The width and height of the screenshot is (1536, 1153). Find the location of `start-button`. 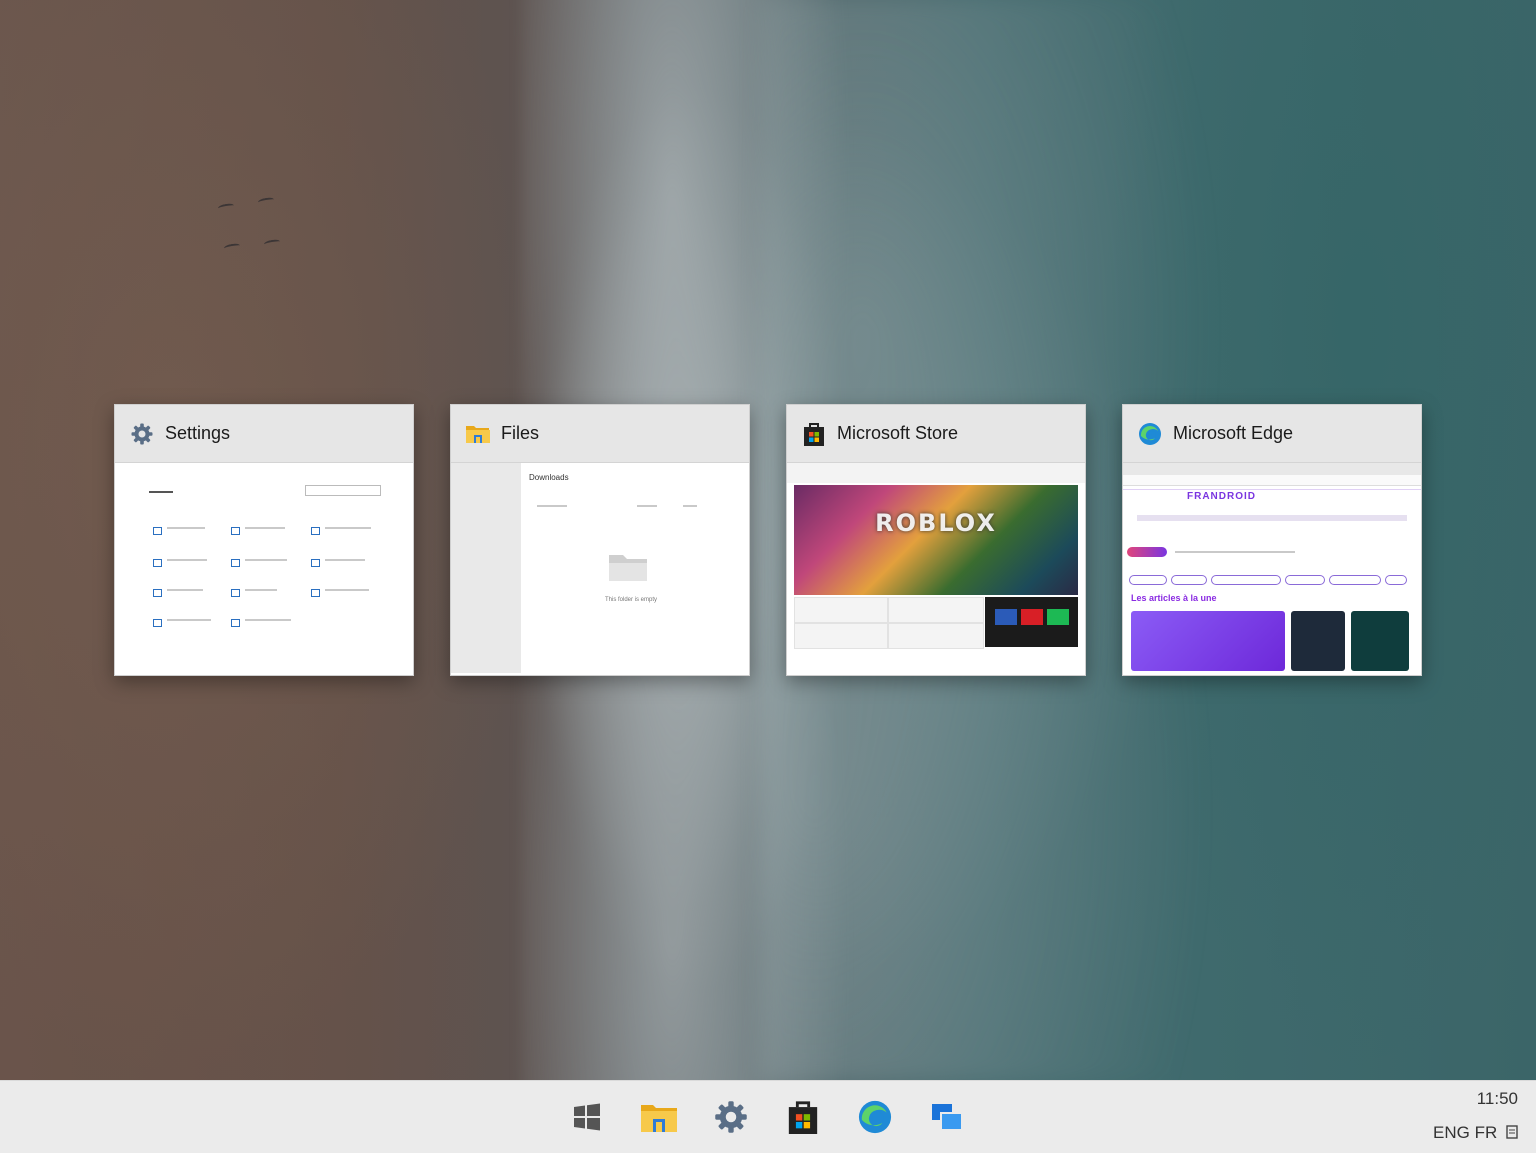

start-button is located at coordinates (587, 1117).